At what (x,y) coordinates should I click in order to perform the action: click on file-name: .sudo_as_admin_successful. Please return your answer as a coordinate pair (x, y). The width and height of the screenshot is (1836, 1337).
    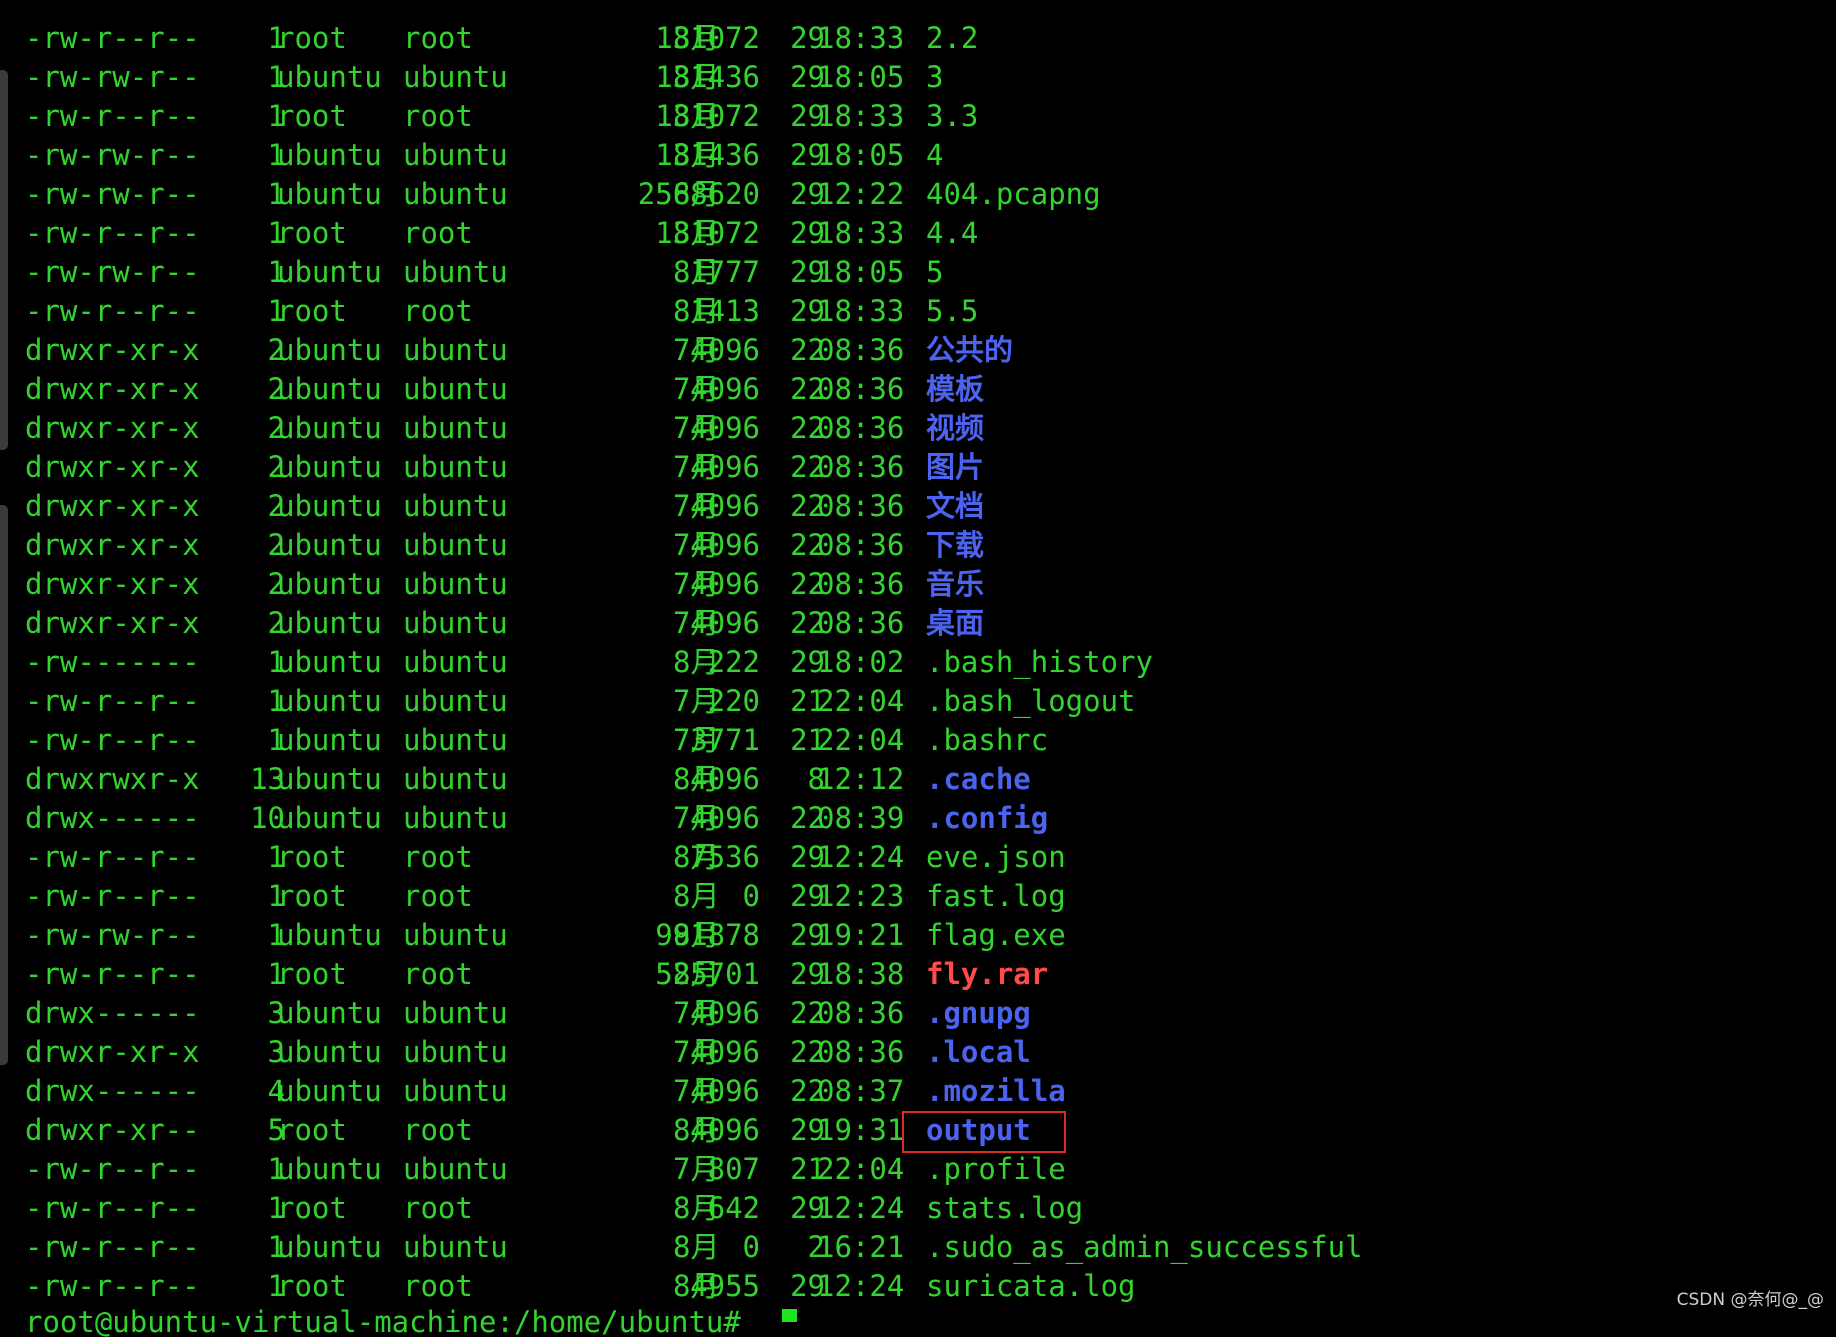
    Looking at the image, I should click on (1144, 1247).